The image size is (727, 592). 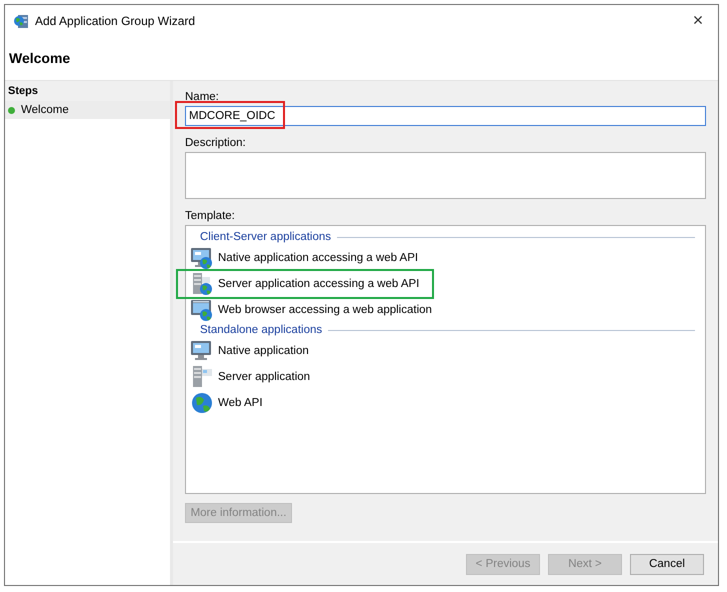 I want to click on step-item: Welcome, so click(x=87, y=110).